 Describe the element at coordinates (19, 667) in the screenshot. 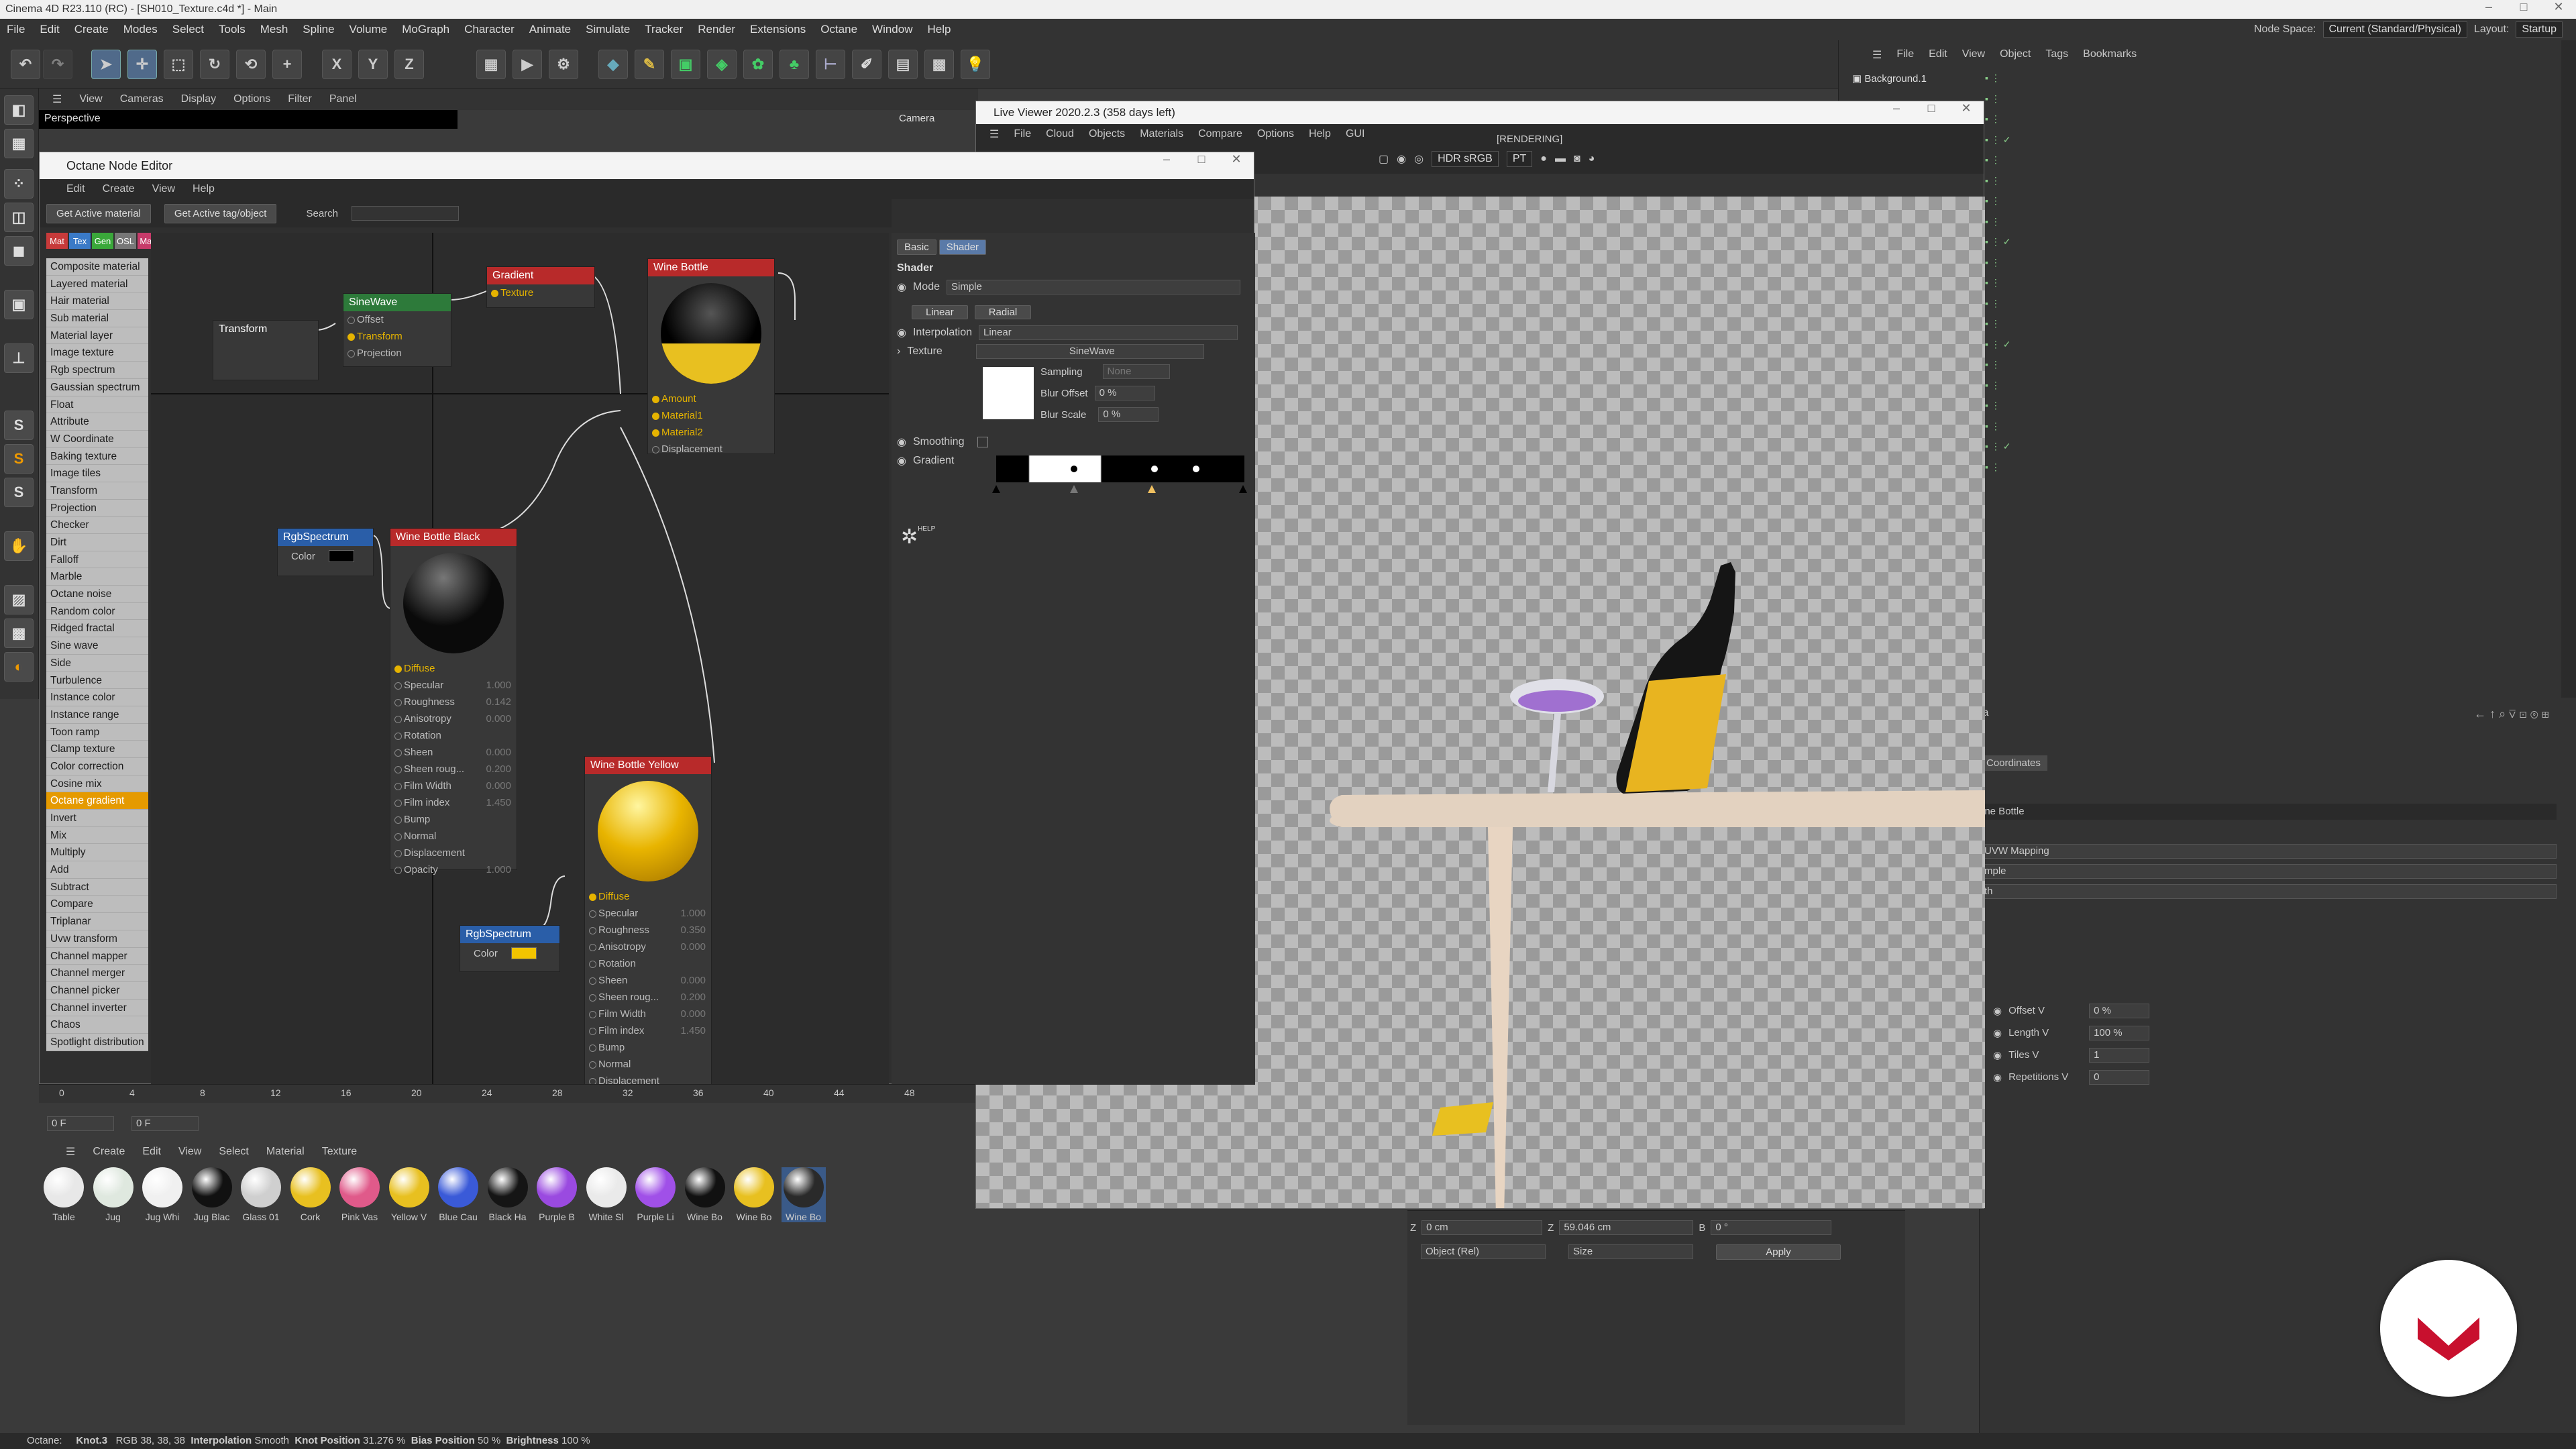

I see `lock-icon: ◐` at that location.